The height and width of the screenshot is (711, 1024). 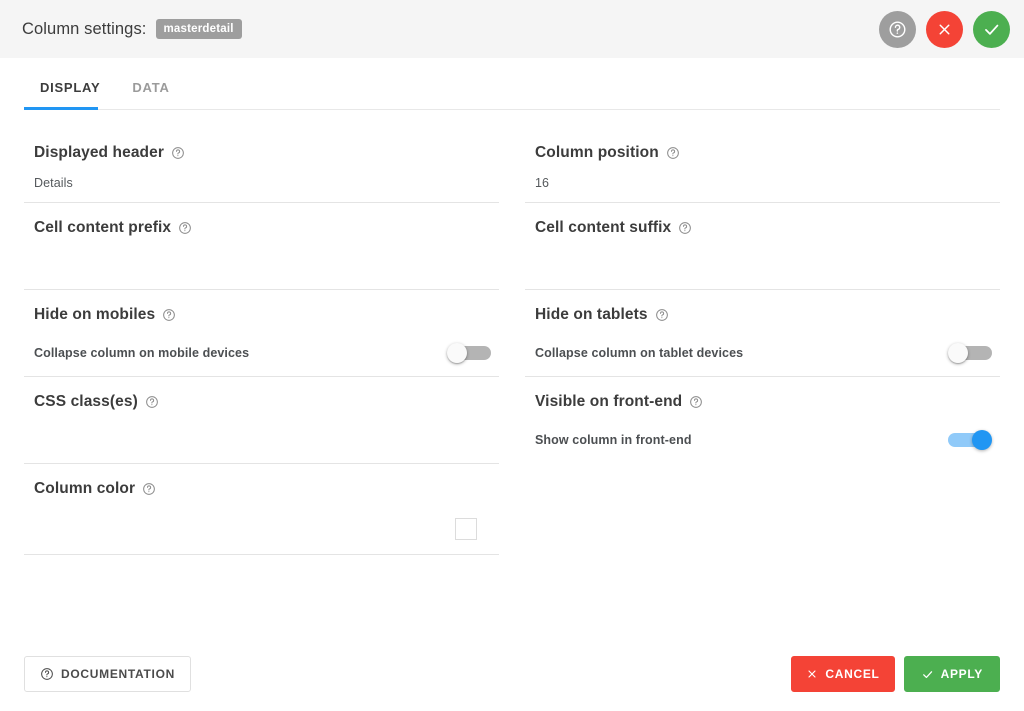 I want to click on field-hide-on-tablets-label: Hide on tablets, so click(x=762, y=307).